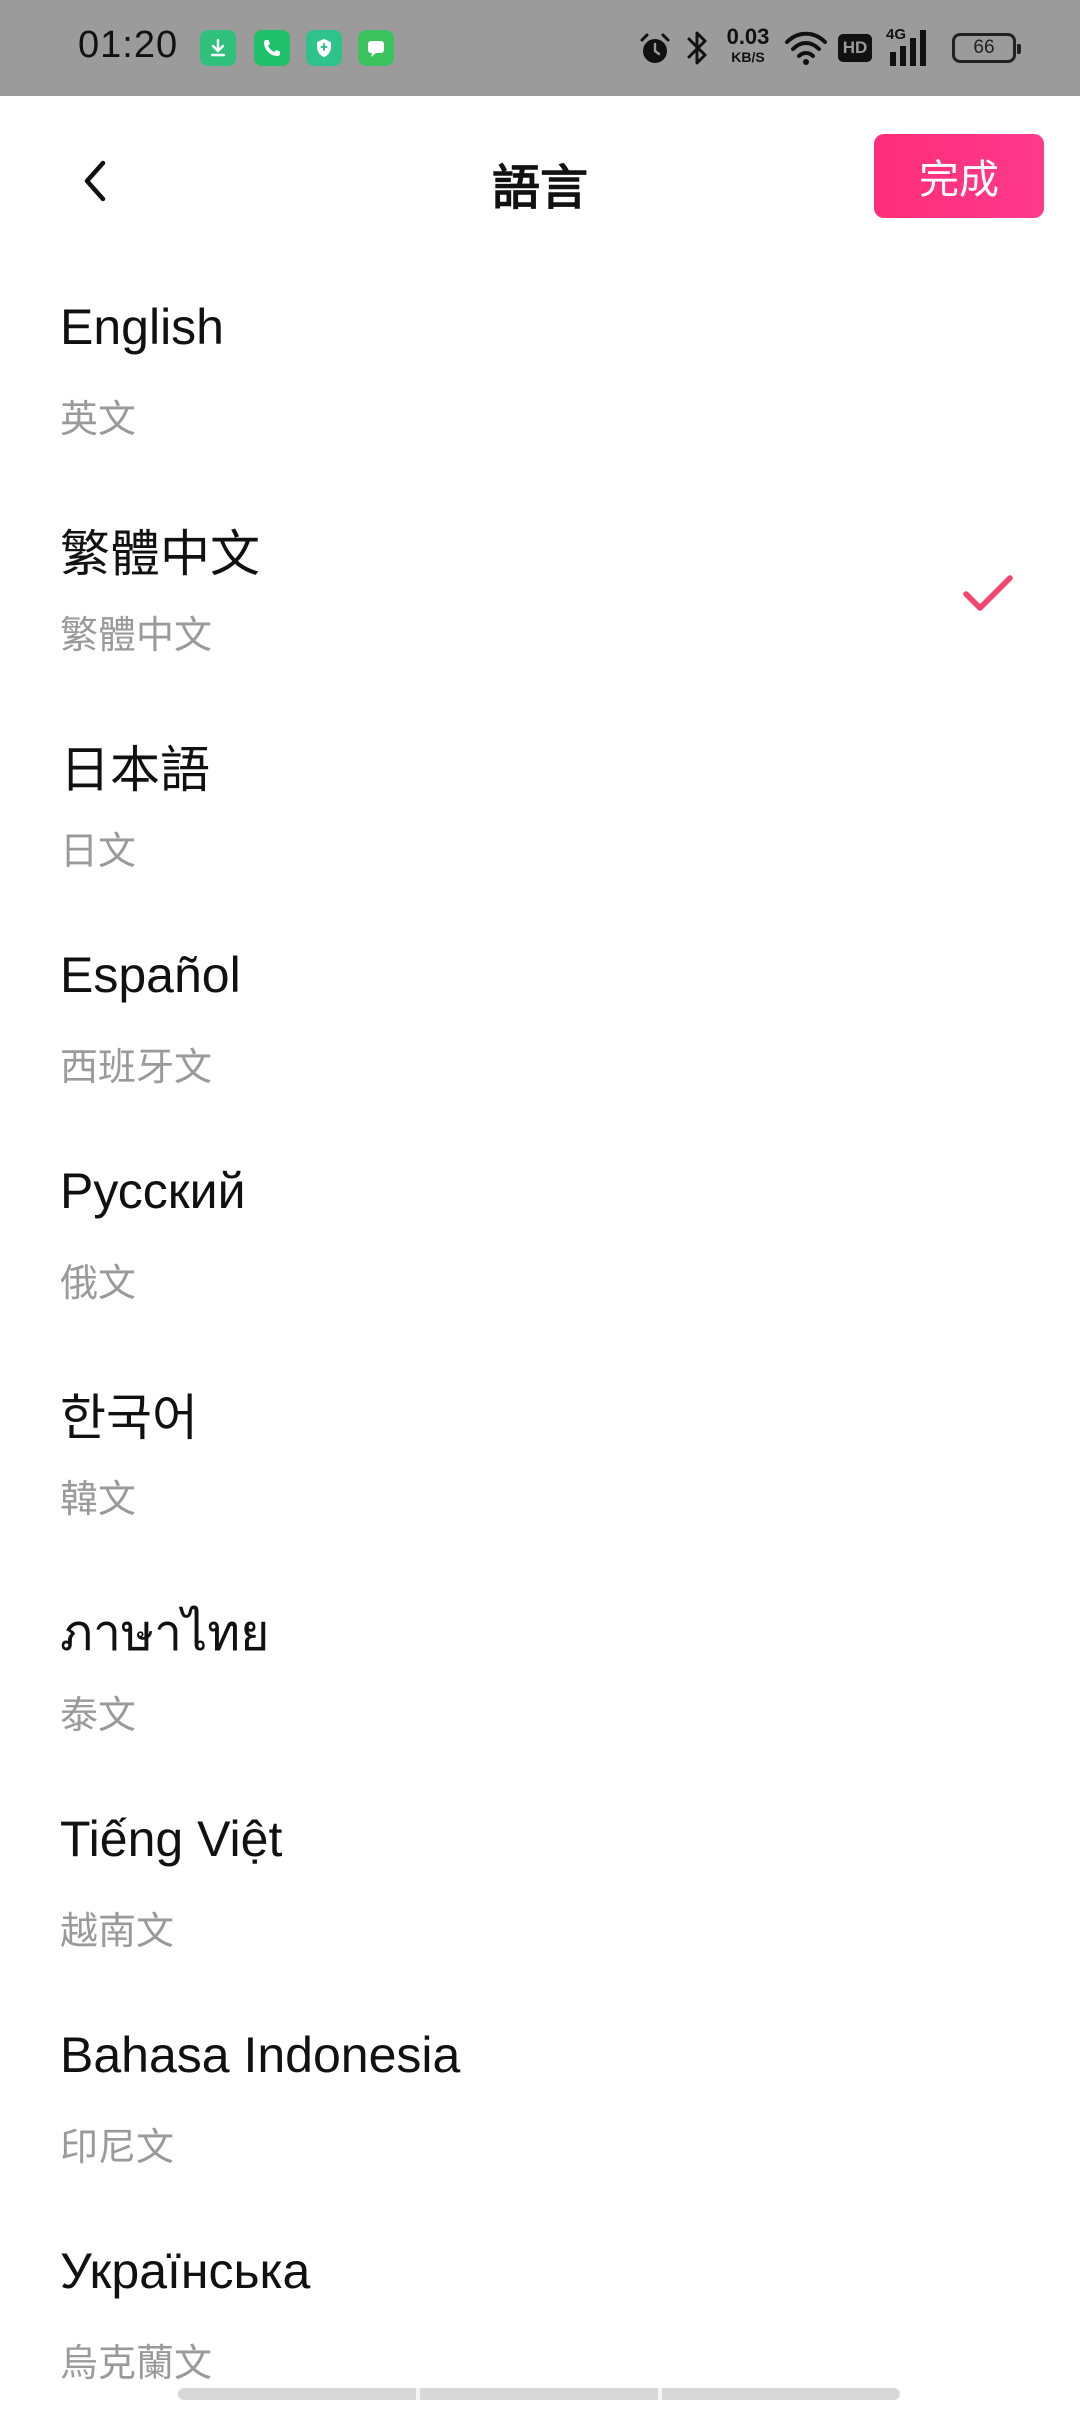  I want to click on language-translated-name: 烏克蘭文, so click(136, 2364).